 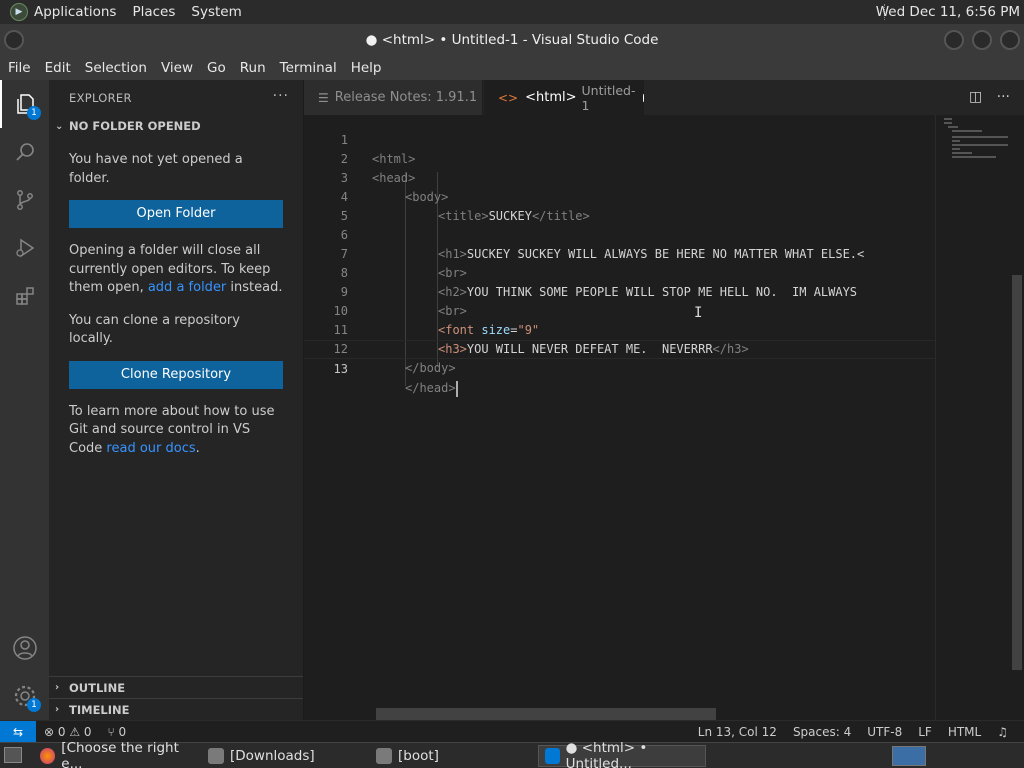 I want to click on encoding: UTF-8, so click(x=884, y=732).